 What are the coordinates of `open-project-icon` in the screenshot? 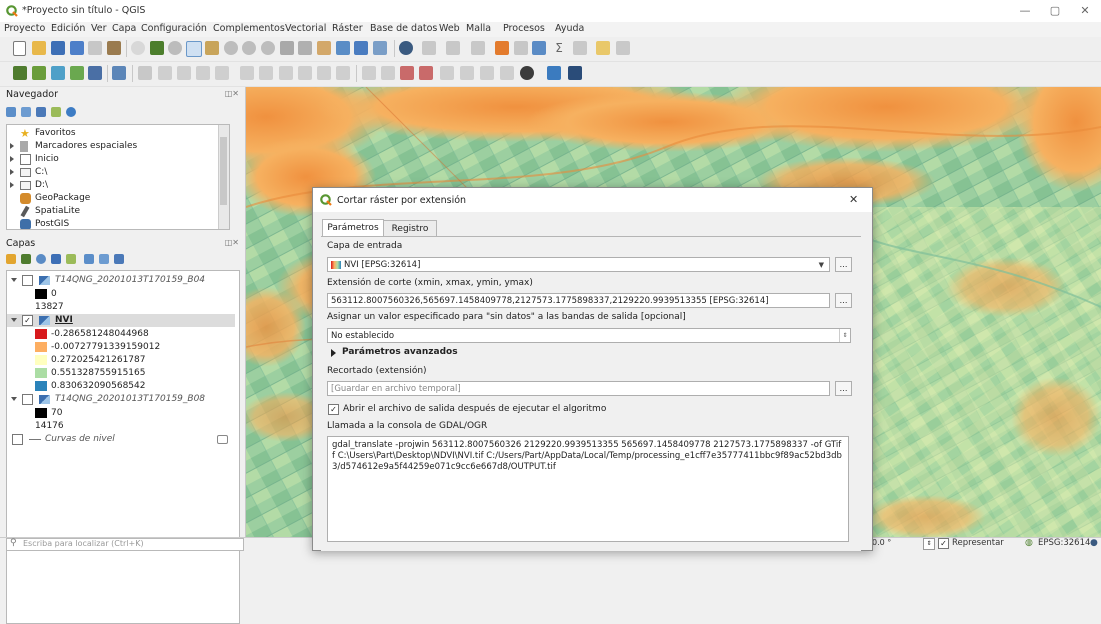 It's located at (39, 48).